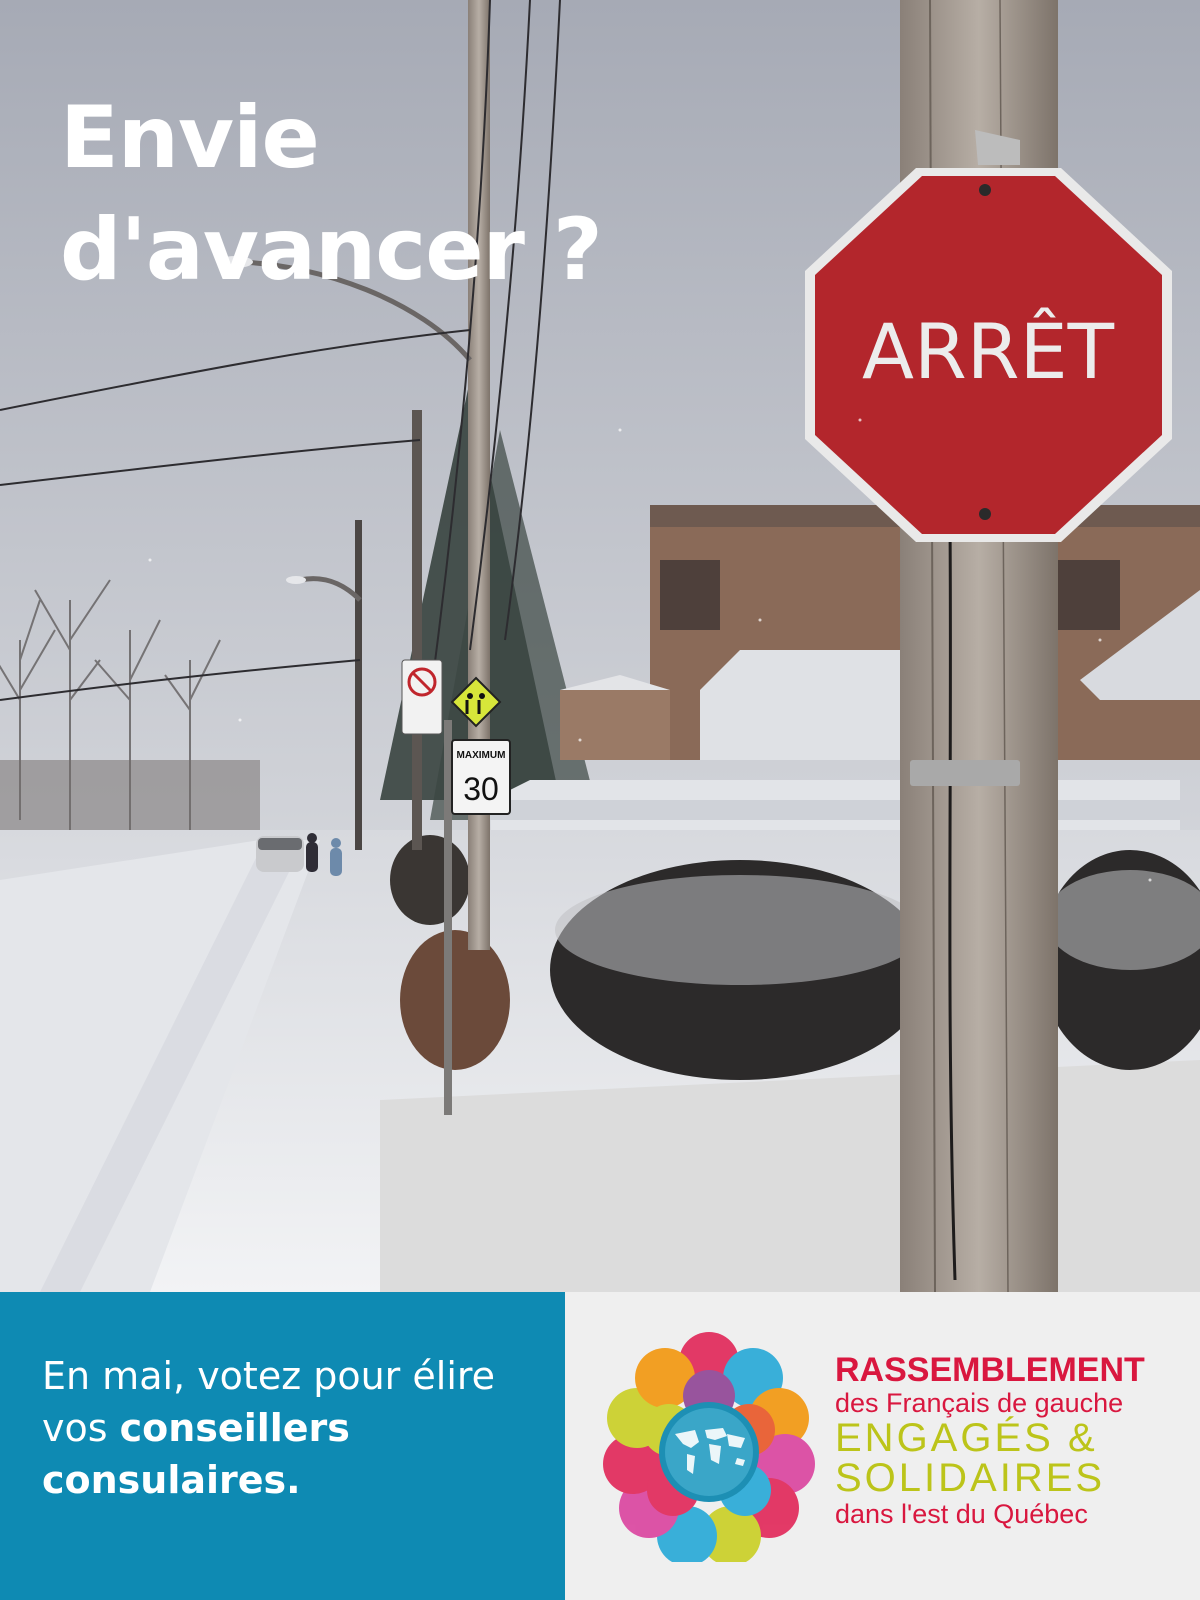 This screenshot has height=1600, width=1200. I want to click on stop-sign: ARRÊT, so click(988, 355).